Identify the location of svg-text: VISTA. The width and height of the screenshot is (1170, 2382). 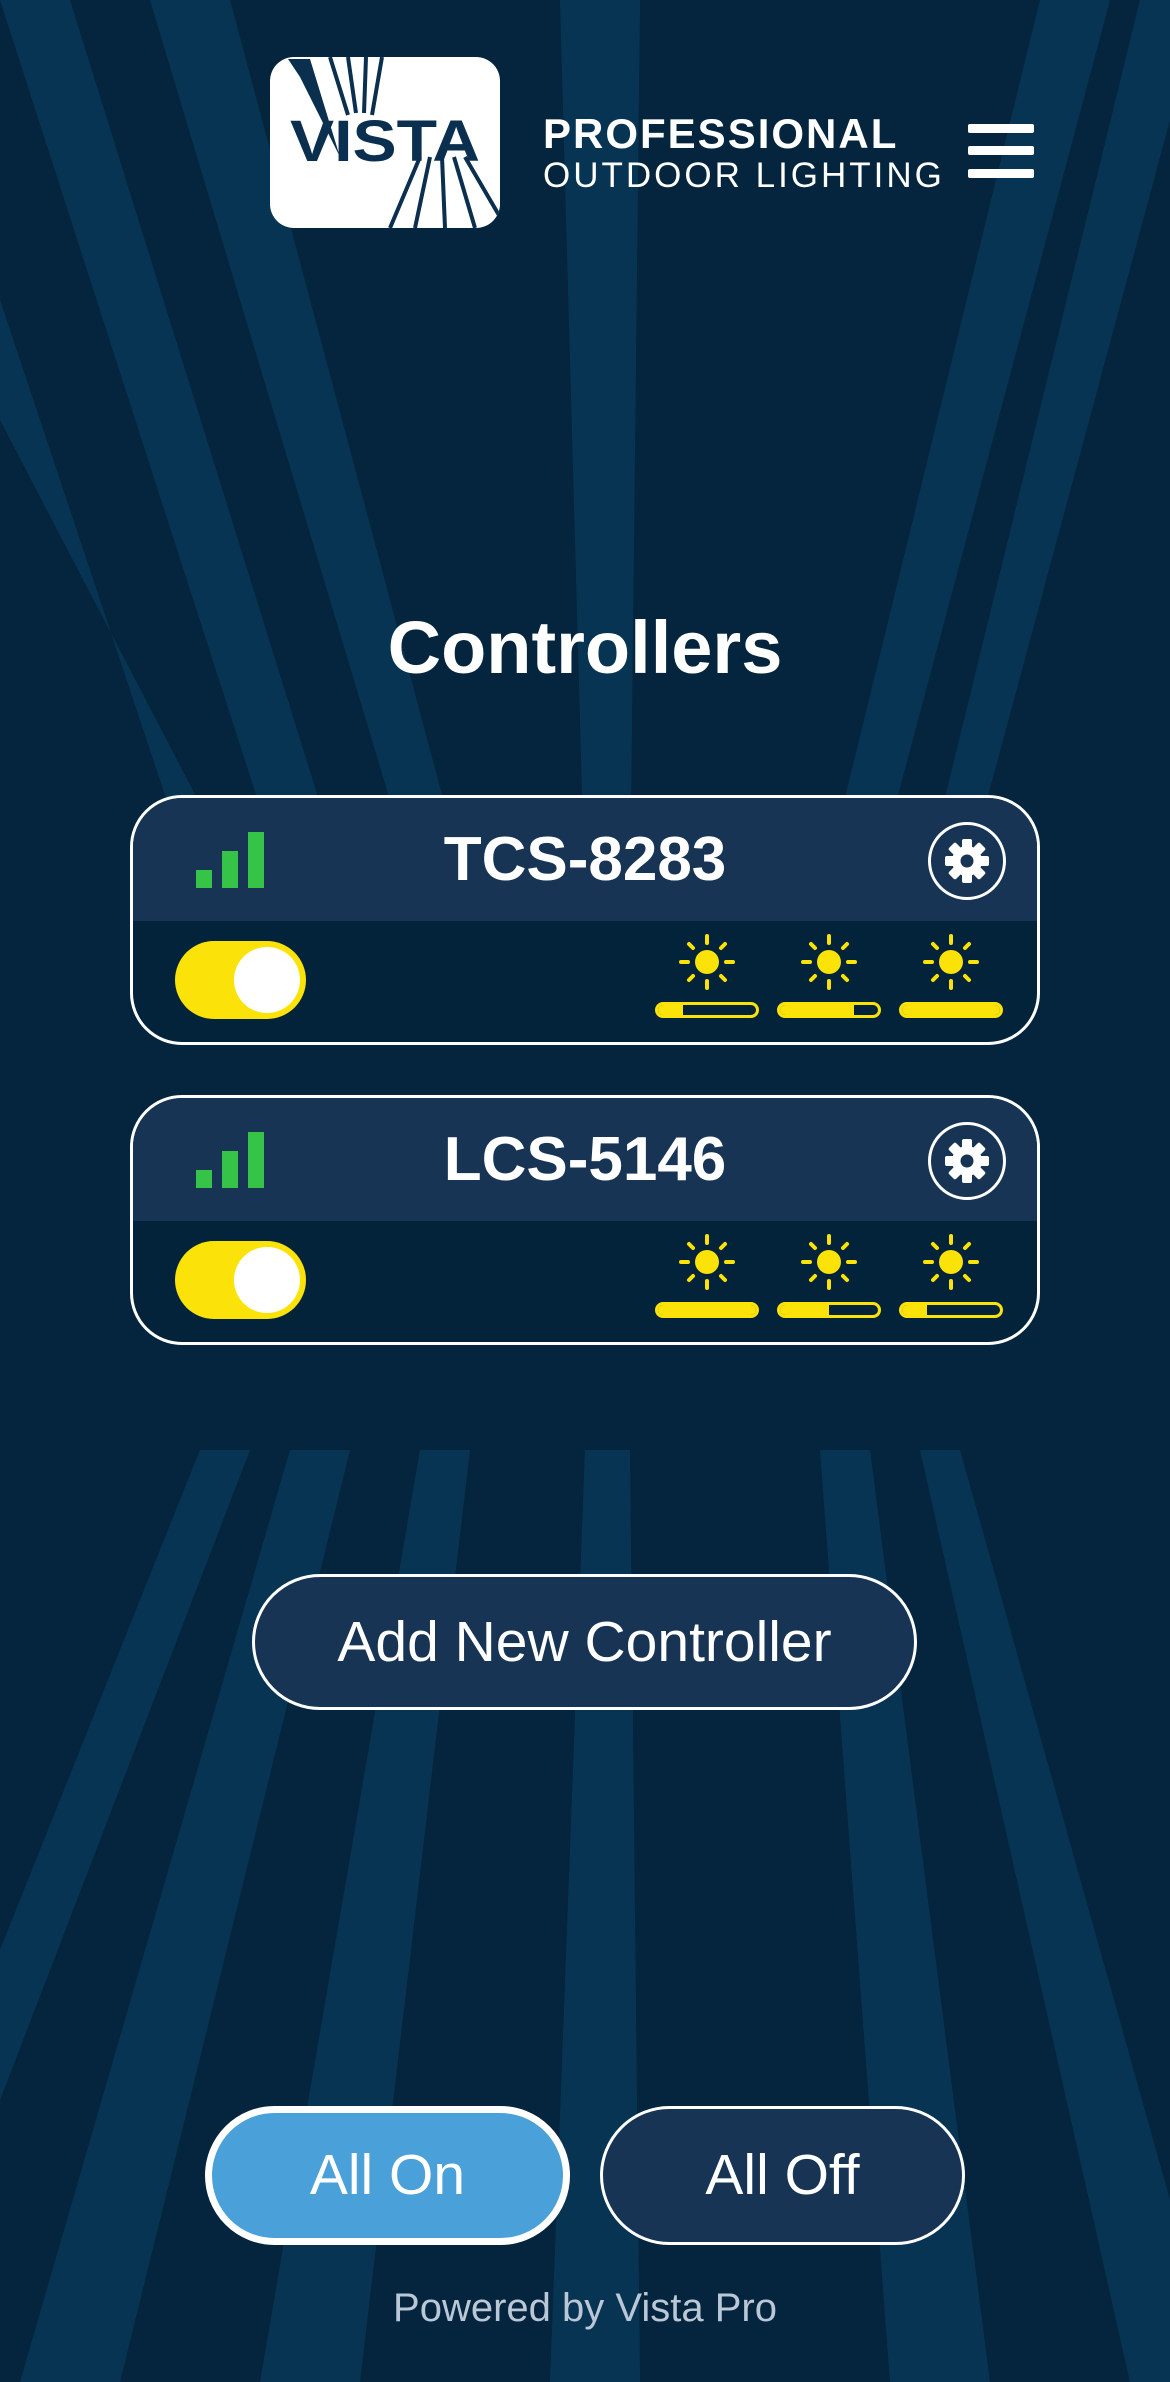
(385, 141).